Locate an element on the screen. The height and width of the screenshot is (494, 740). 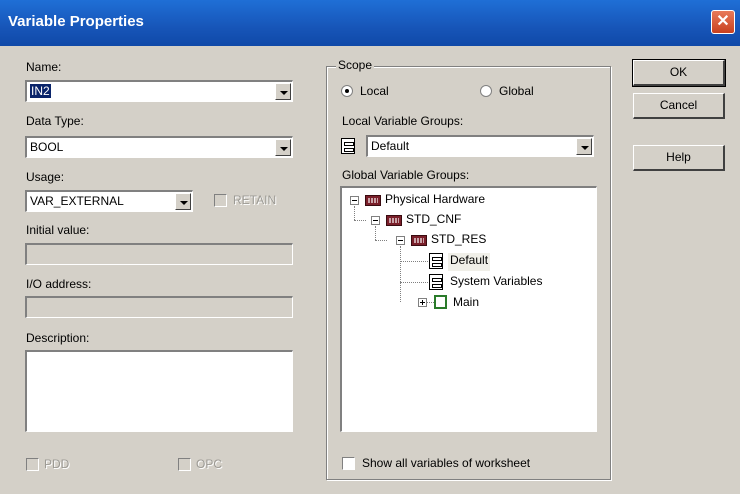
initial-value-input is located at coordinates (159, 254).